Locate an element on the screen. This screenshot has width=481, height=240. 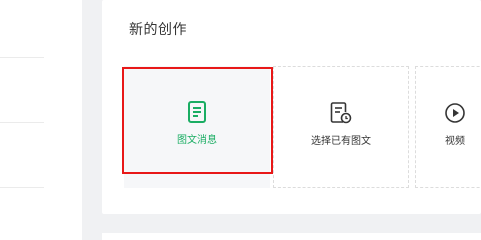
tile-video: 视频 is located at coordinates (448, 127).